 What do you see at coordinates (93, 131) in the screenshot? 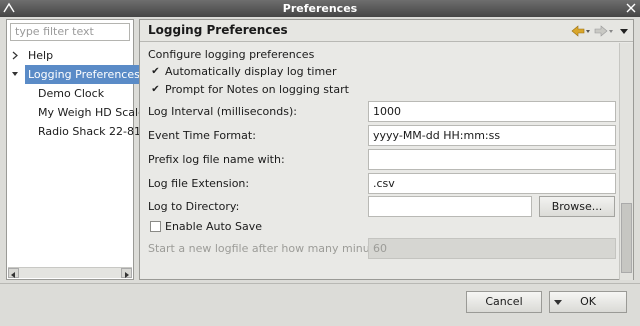
I see `tree-item-label: Radio Shack 22-812` at bounding box center [93, 131].